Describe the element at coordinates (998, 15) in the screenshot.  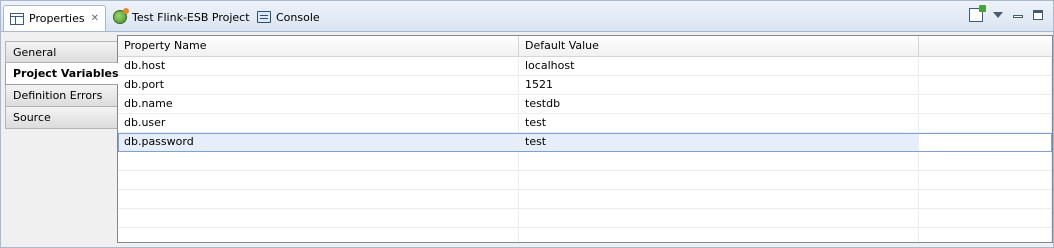
I see `view-menu-icon` at that location.